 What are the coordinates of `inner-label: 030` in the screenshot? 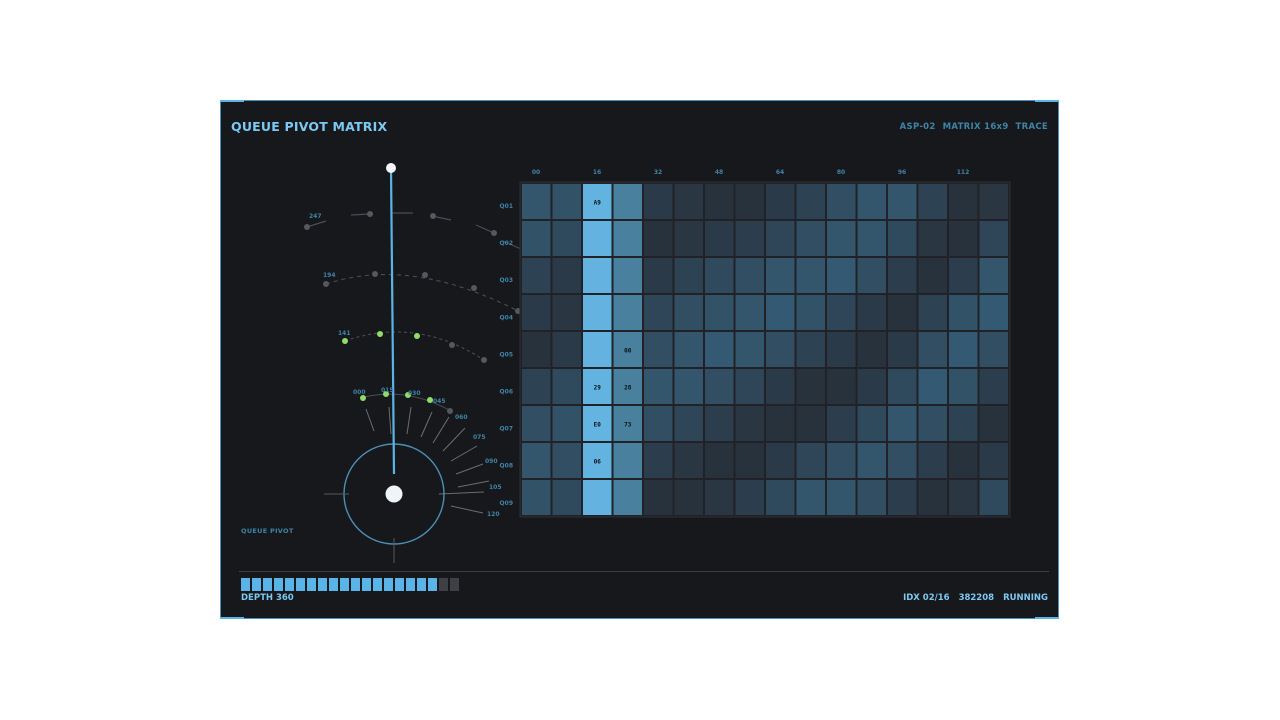 It's located at (414, 393).